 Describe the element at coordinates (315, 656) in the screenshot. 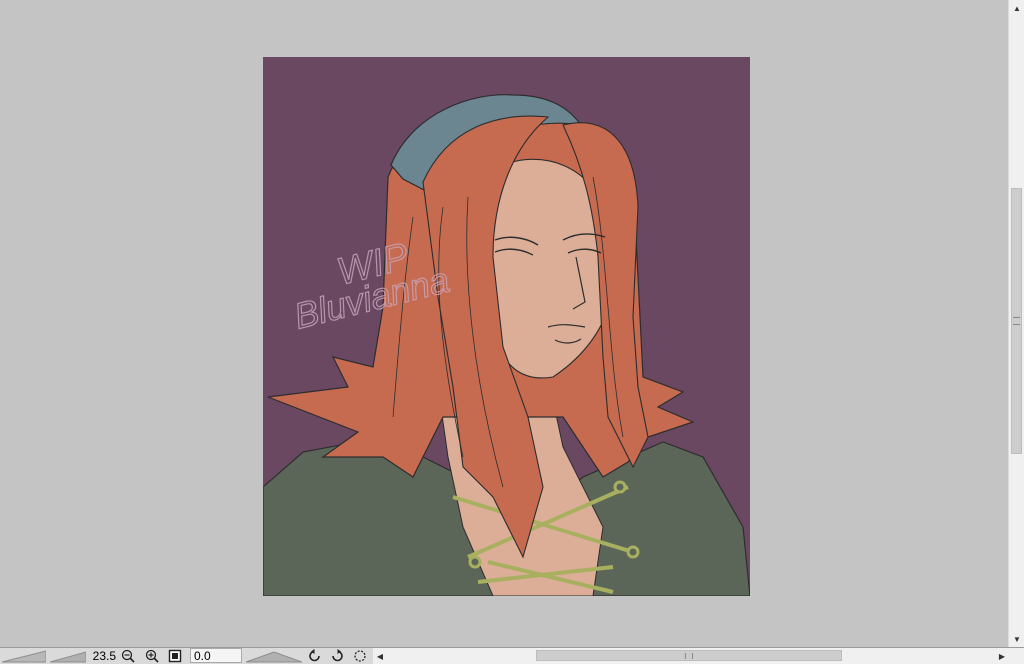

I see `rotate-left-icon` at that location.